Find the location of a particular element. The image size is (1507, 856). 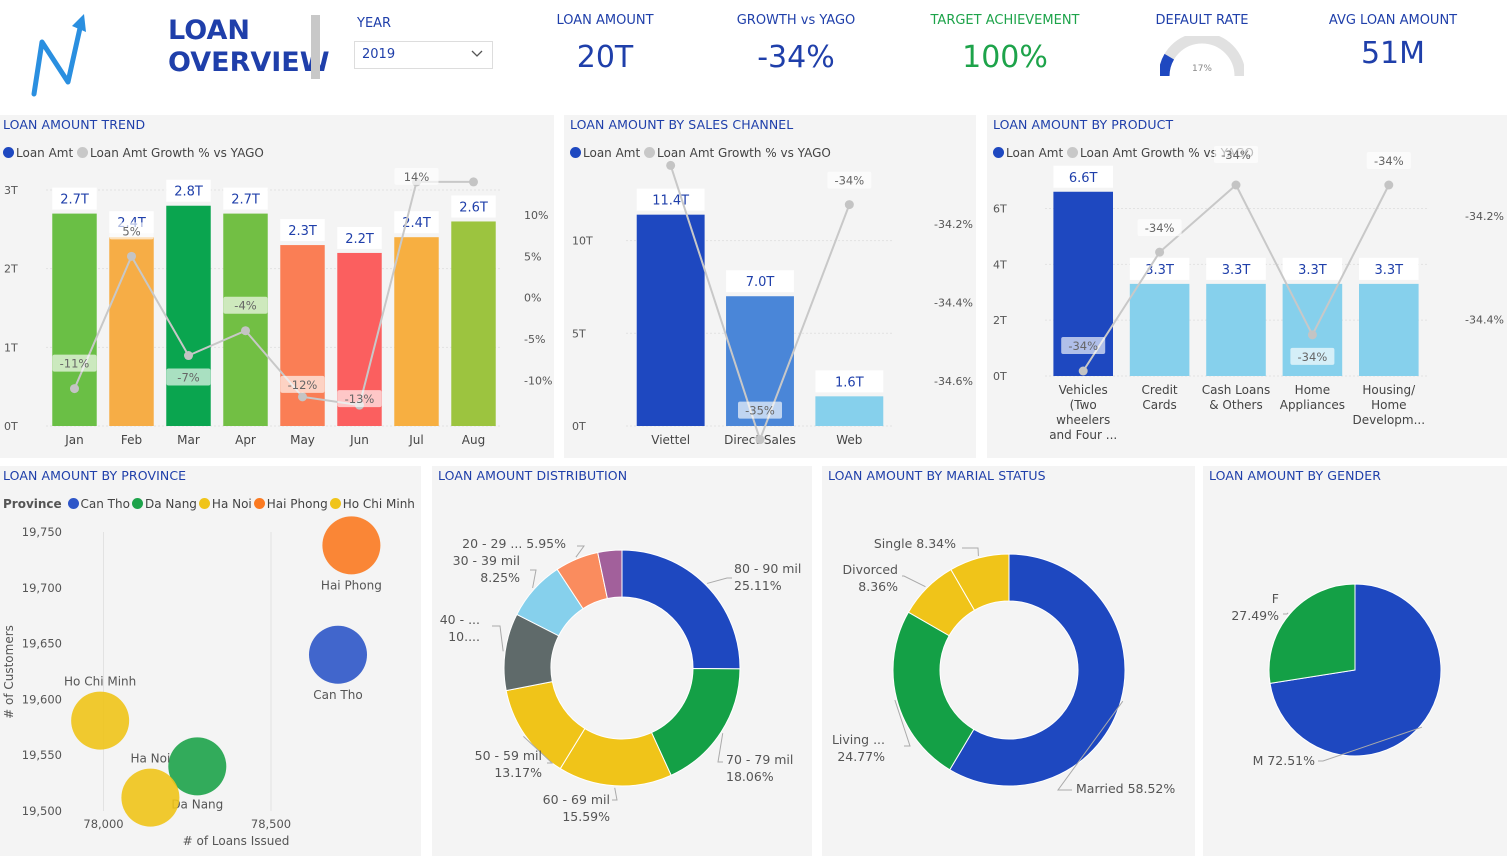

panel-gender: LOAN AMOUNT BY GENDER M 72.51% F 27.49% is located at coordinates (1355, 661).